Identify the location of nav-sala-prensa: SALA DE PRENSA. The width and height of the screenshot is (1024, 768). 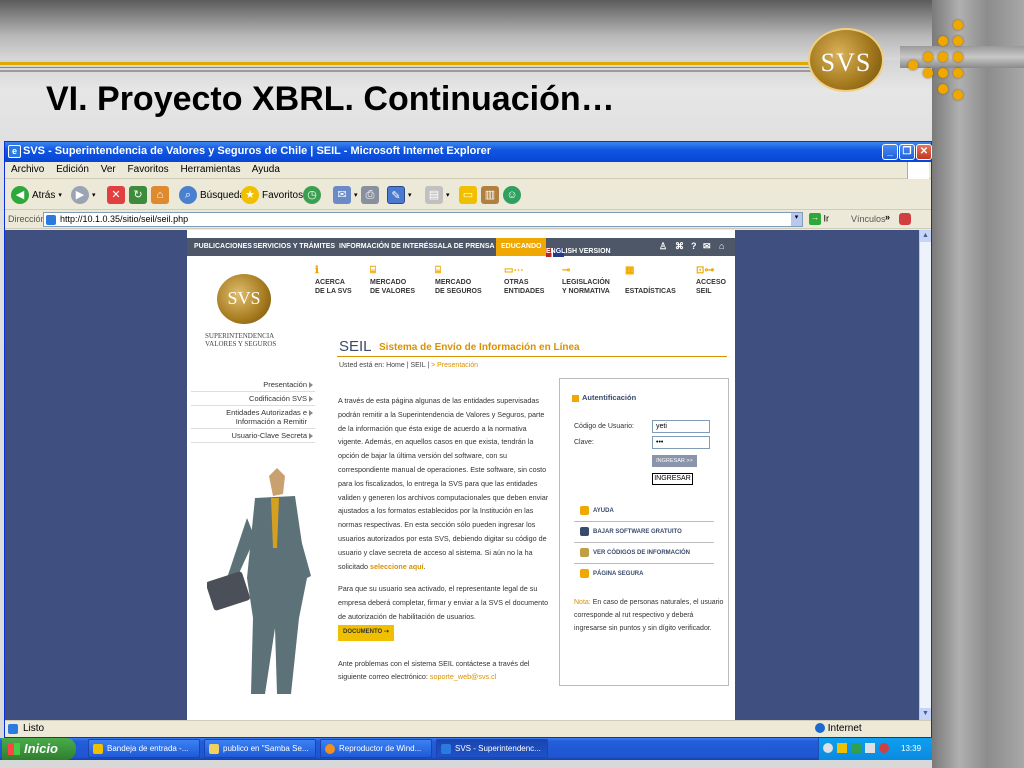
(464, 246).